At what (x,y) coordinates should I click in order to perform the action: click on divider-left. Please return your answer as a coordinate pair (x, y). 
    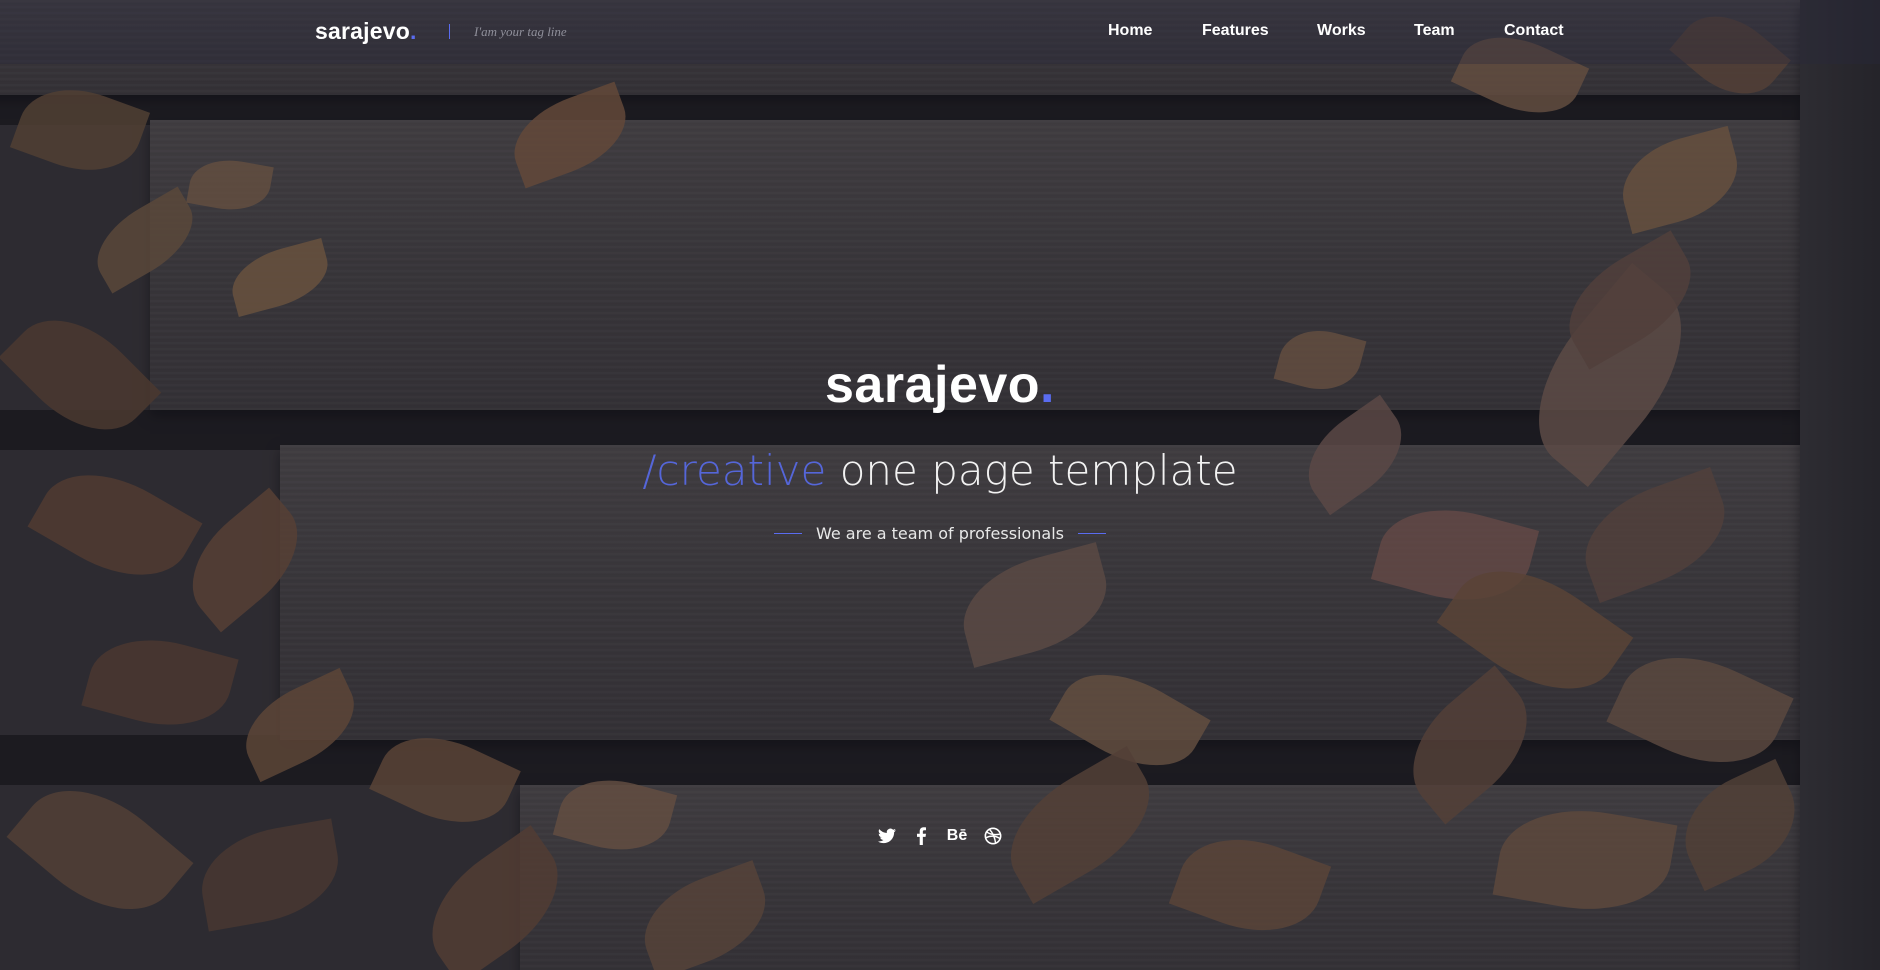
    Looking at the image, I should click on (787, 533).